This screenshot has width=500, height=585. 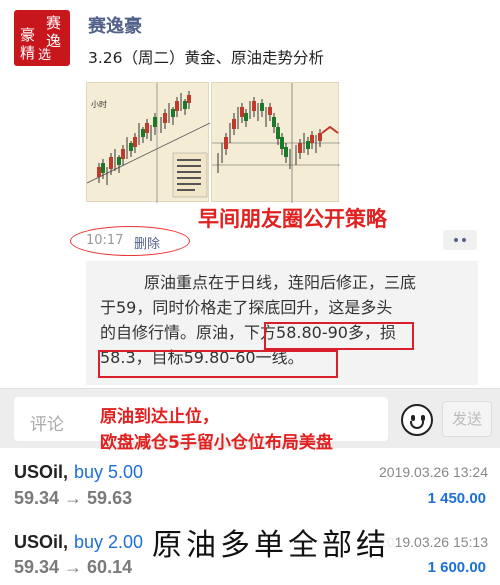 I want to click on avatar-char: 逸, so click(x=54, y=41).